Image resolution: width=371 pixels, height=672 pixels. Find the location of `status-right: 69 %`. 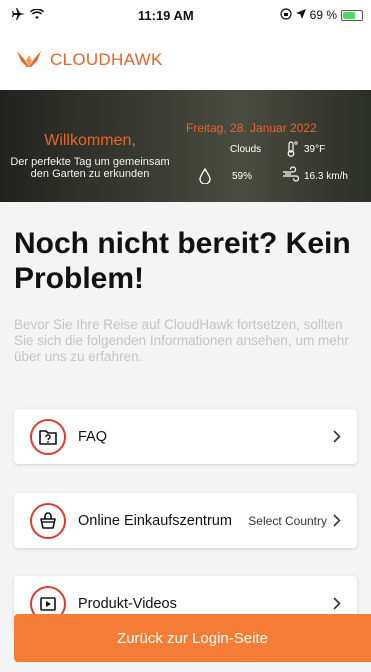

status-right: 69 % is located at coordinates (321, 15).